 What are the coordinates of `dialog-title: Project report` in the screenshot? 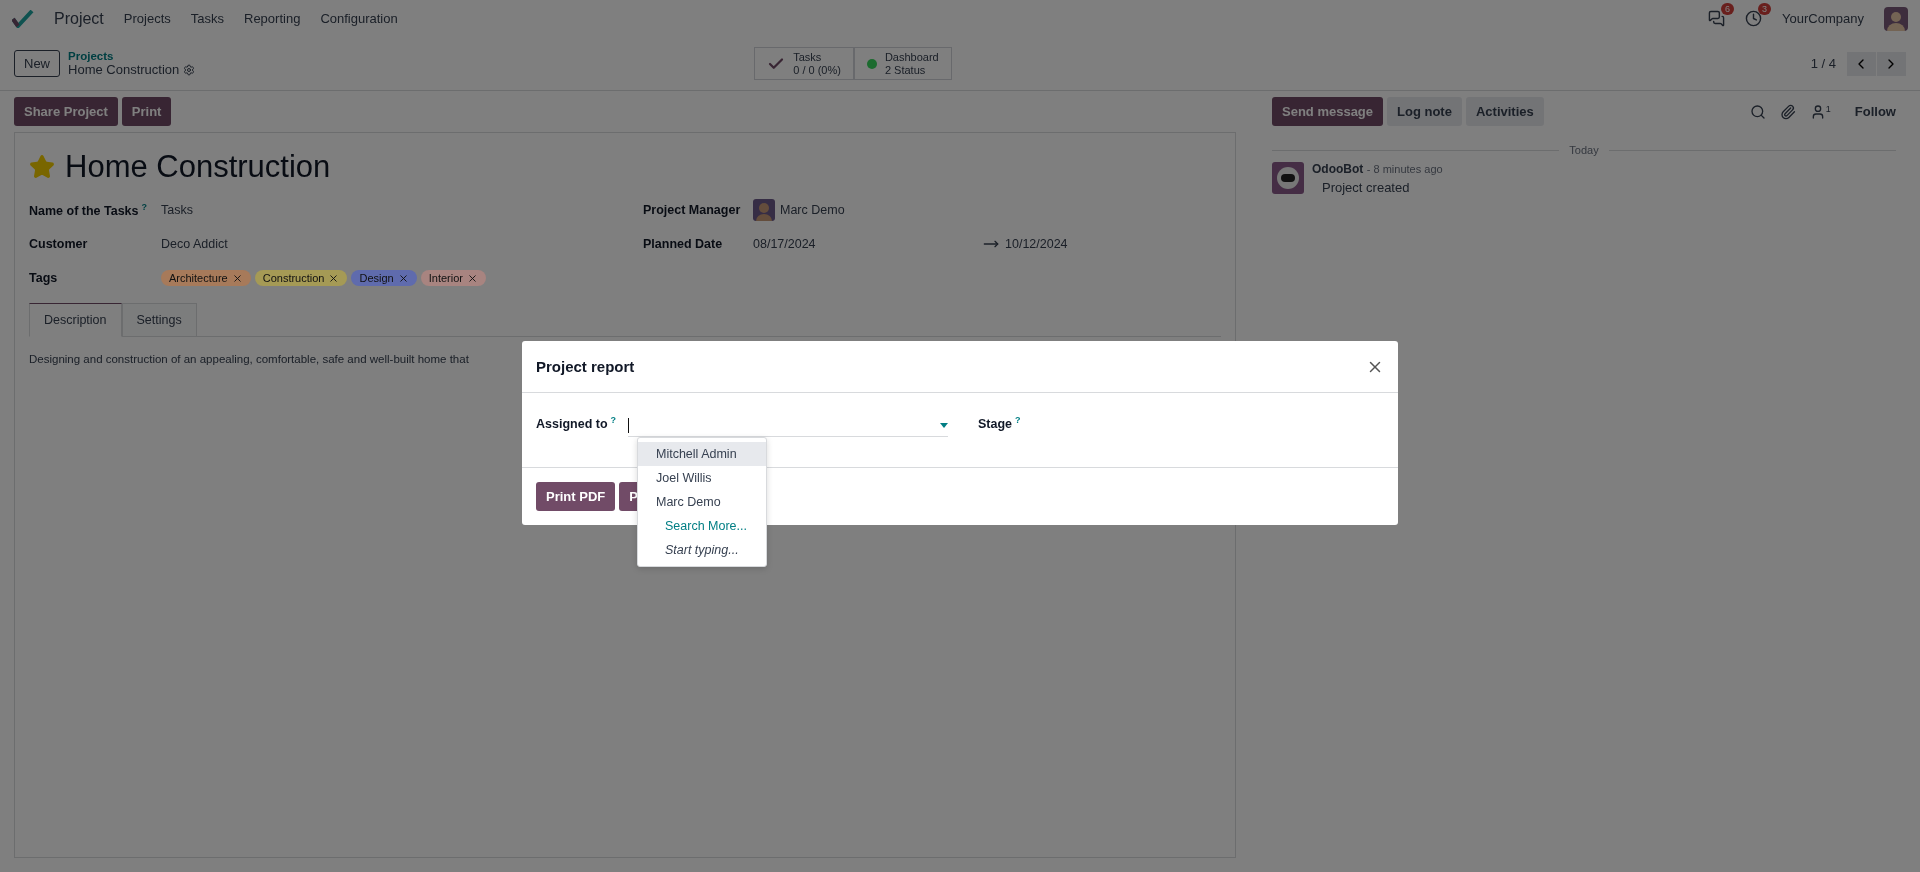 It's located at (585, 366).